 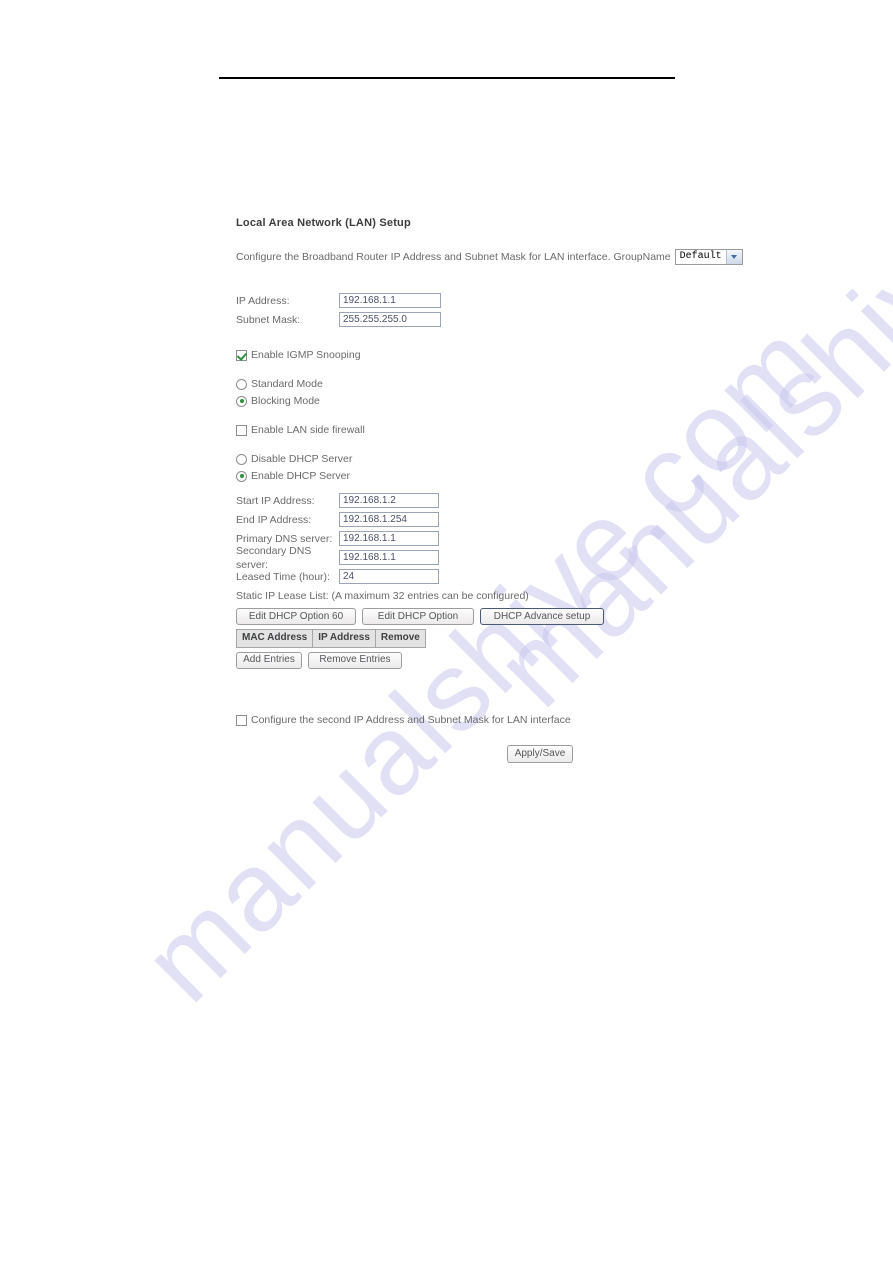 What do you see at coordinates (461, 476) in the screenshot?
I see `enable-dhcp-row: Enable DHCP Server` at bounding box center [461, 476].